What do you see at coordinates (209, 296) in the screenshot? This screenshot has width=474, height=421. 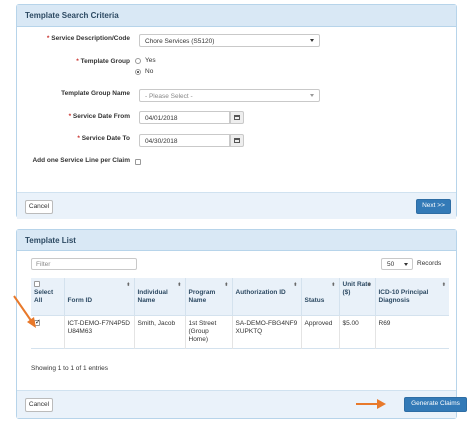 I see `col-program-name: Program Name ⬍` at bounding box center [209, 296].